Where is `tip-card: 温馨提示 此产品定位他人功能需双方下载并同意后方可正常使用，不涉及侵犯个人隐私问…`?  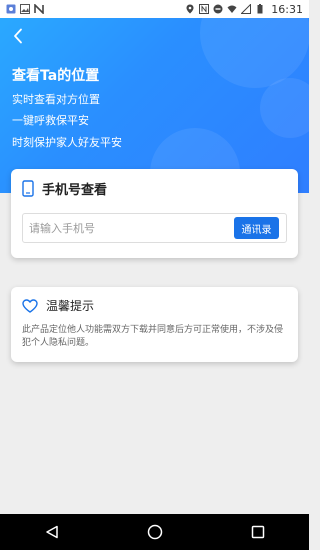 tip-card: 温馨提示 此产品定位他人功能需双方下载并同意后方可正常使用，不涉及侵犯个人隐私问… is located at coordinates (154, 324).